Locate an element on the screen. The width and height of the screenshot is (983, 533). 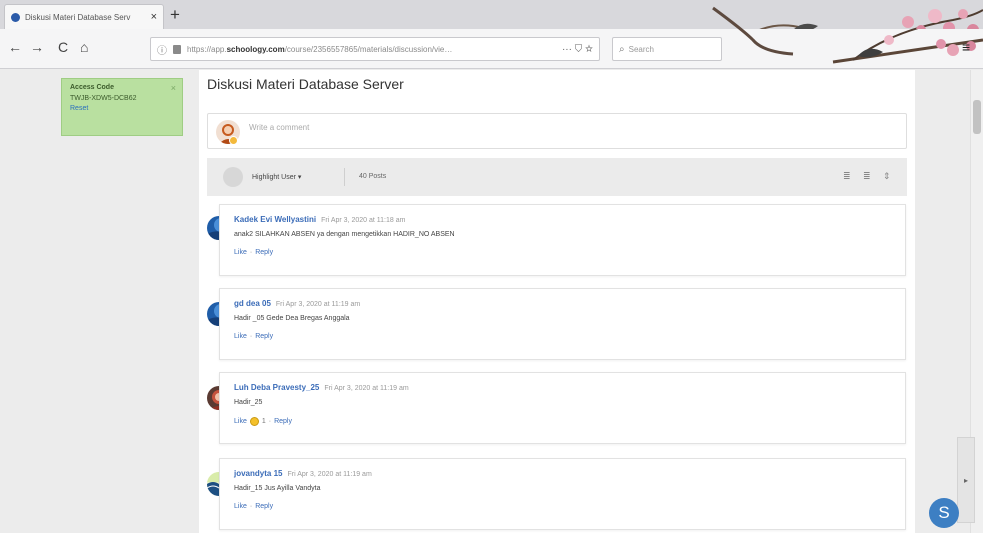
side-panel-toggle: ▸ is located at coordinates (966, 480).